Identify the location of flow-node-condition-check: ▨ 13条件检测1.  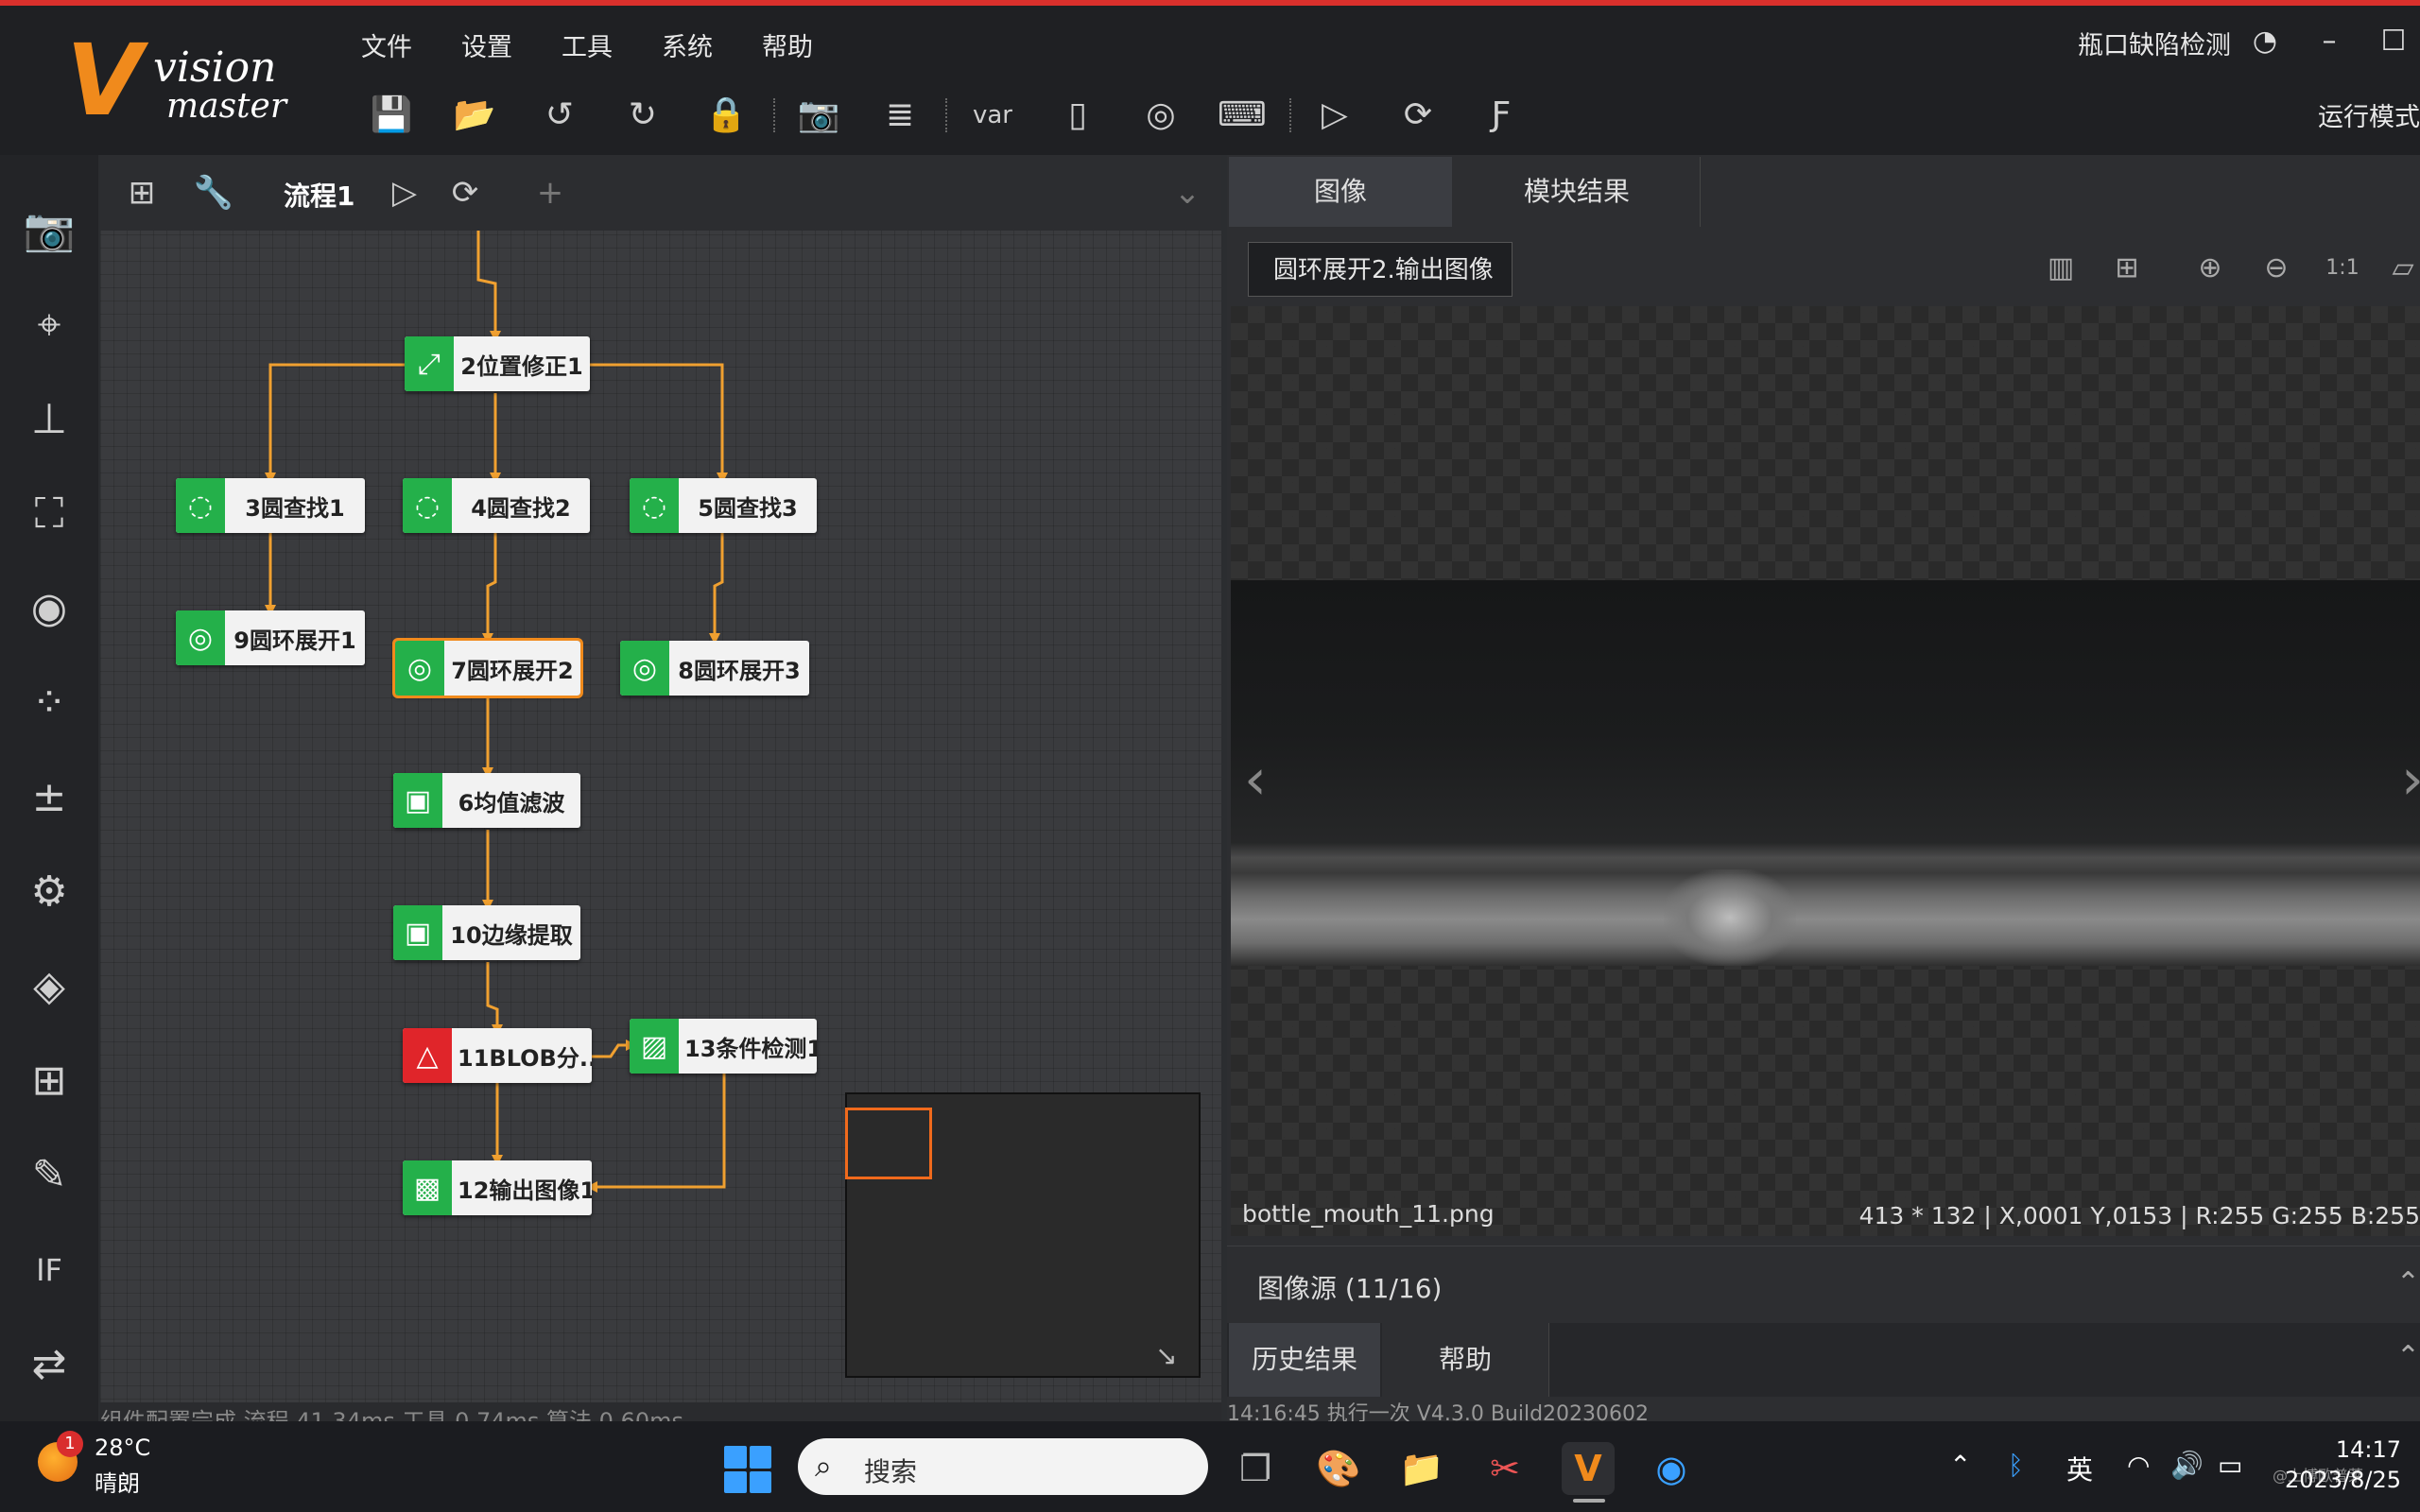
(723, 1046).